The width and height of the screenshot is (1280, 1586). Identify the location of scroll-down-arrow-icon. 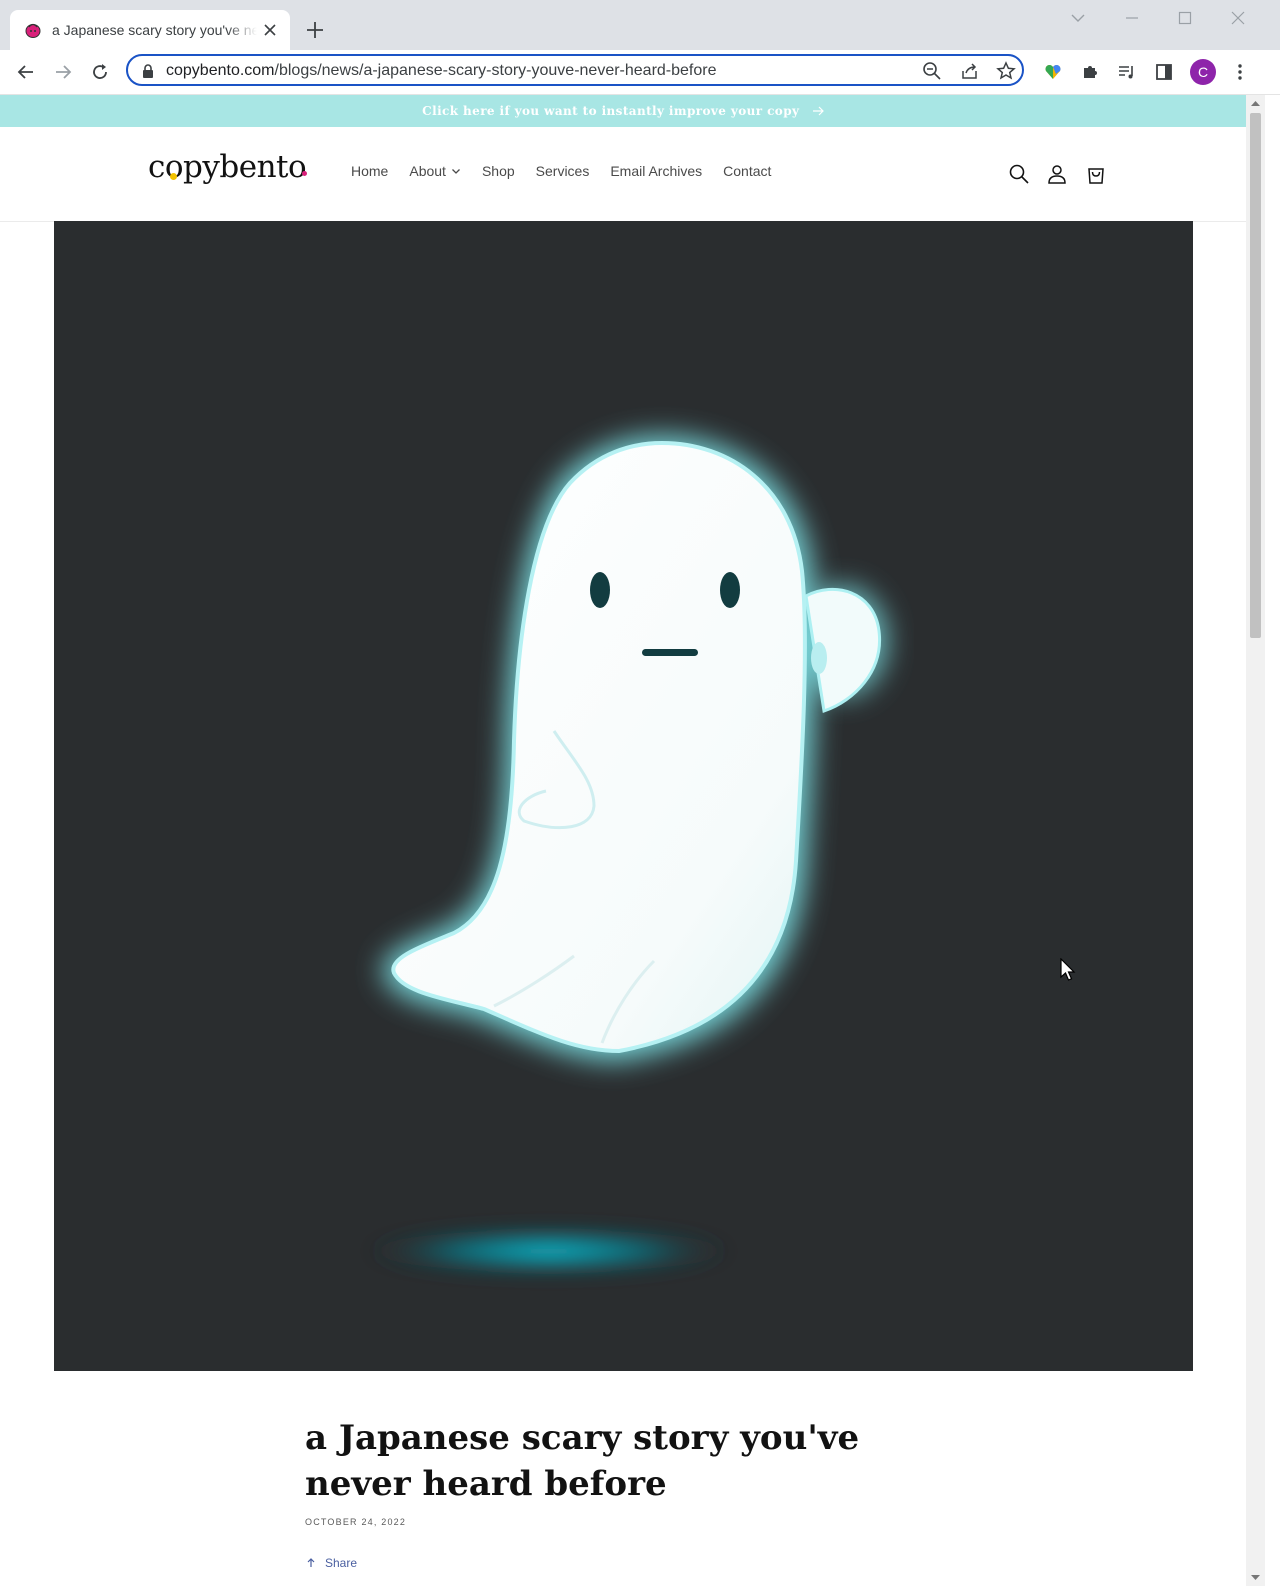
(1255, 1577).